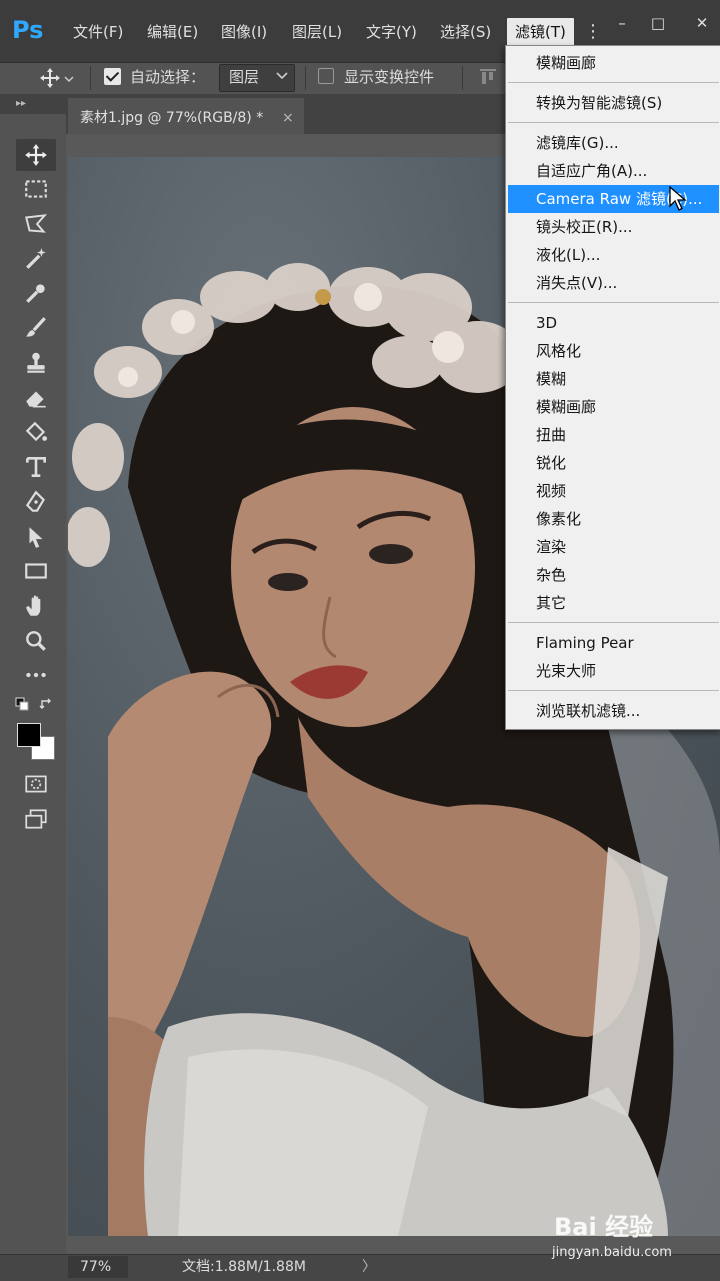 This screenshot has height=1281, width=720. Describe the element at coordinates (540, 32) in the screenshot. I see `menu-filter: 滤镜(T)` at that location.